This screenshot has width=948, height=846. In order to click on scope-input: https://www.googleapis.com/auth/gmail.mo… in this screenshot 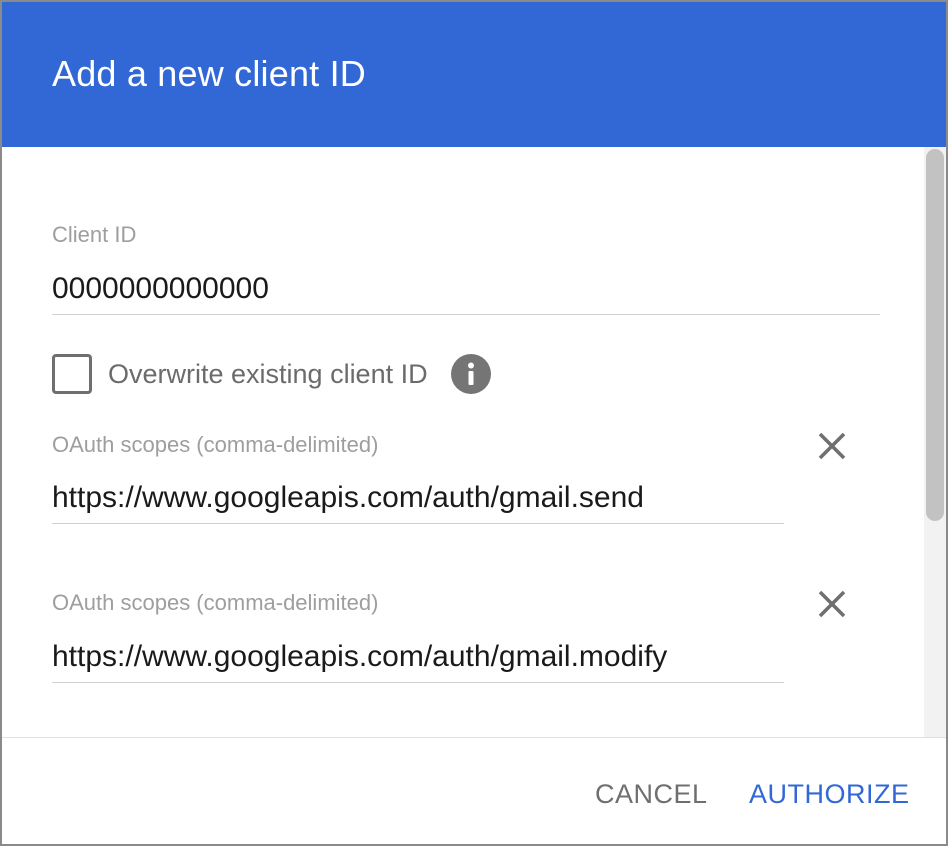, I will do `click(359, 657)`.